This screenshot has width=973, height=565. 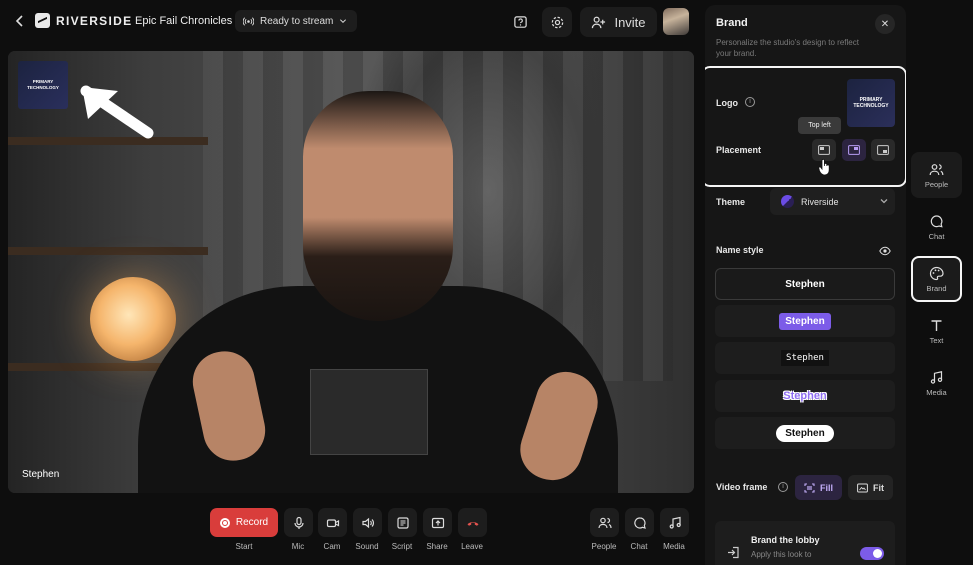 I want to click on music-note-icon, so click(x=936, y=377).